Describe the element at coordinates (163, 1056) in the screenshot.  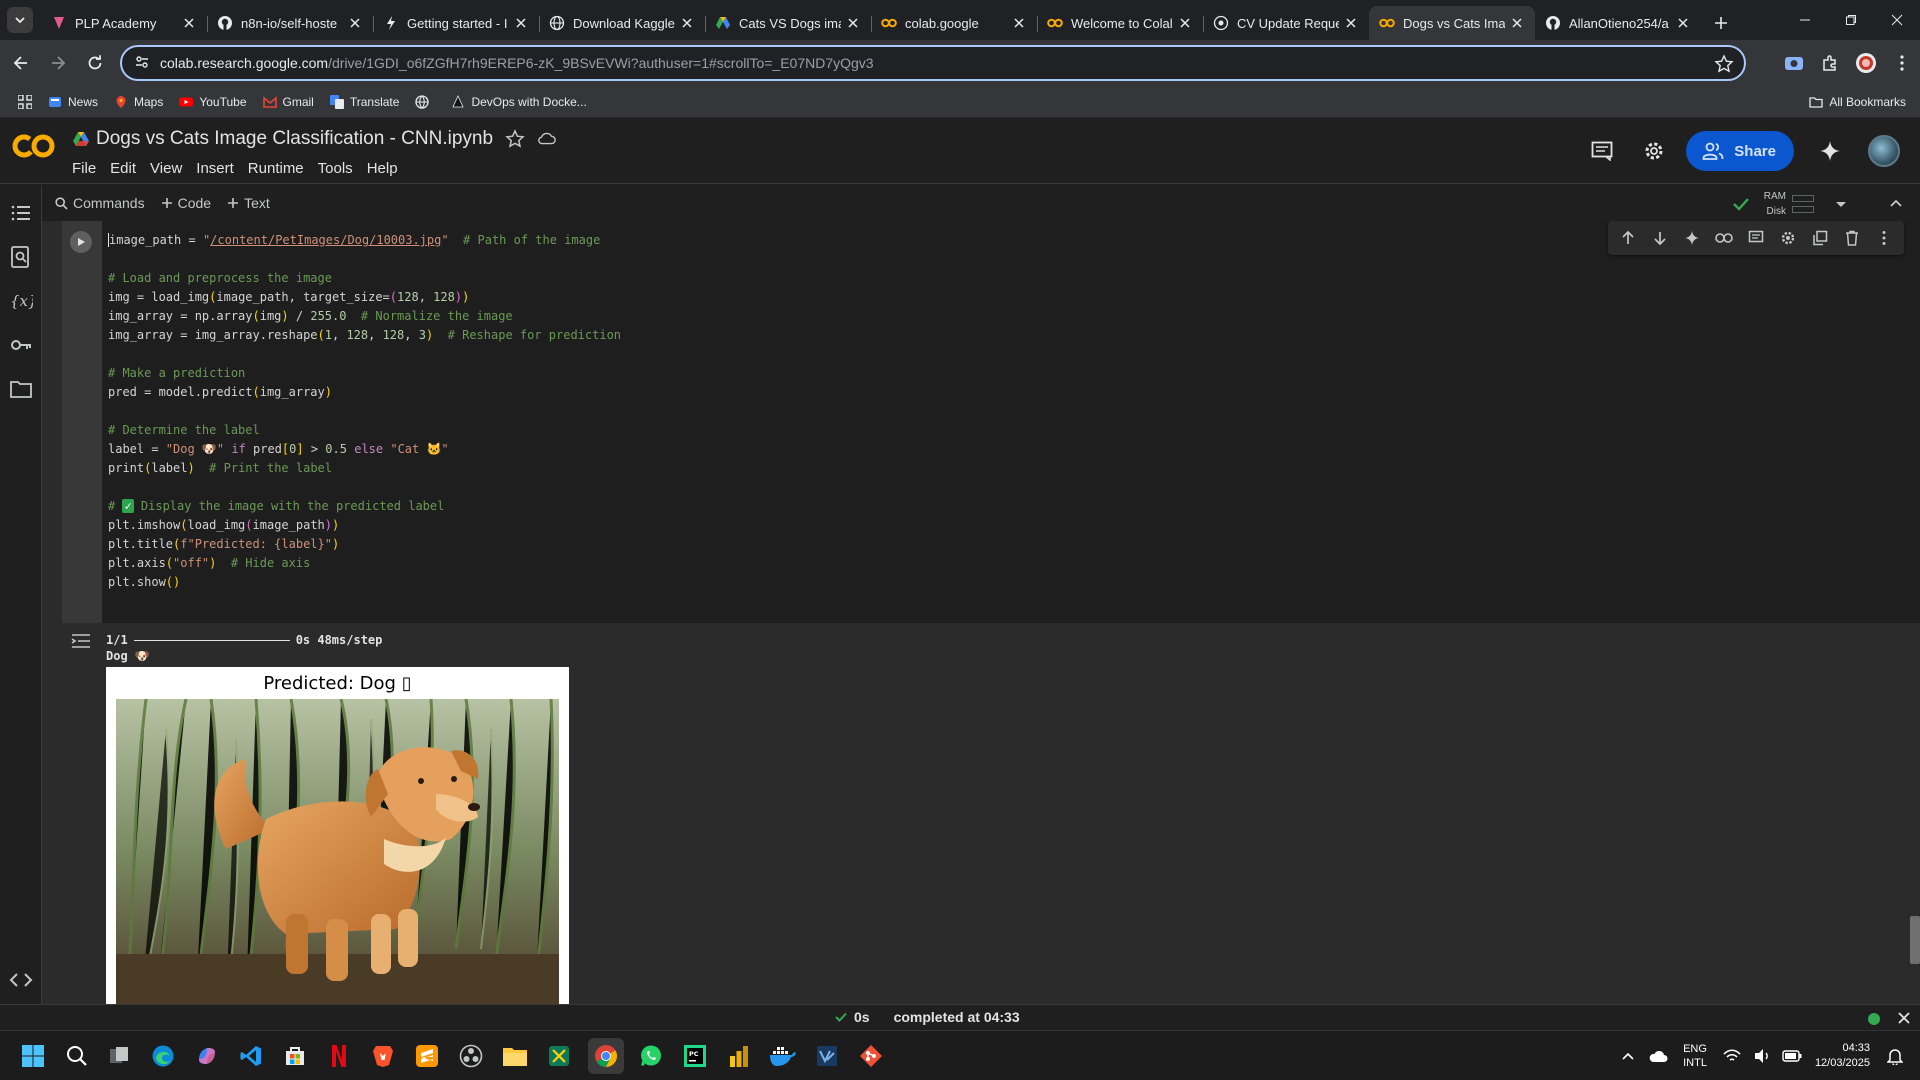
I see `edge-icon` at that location.